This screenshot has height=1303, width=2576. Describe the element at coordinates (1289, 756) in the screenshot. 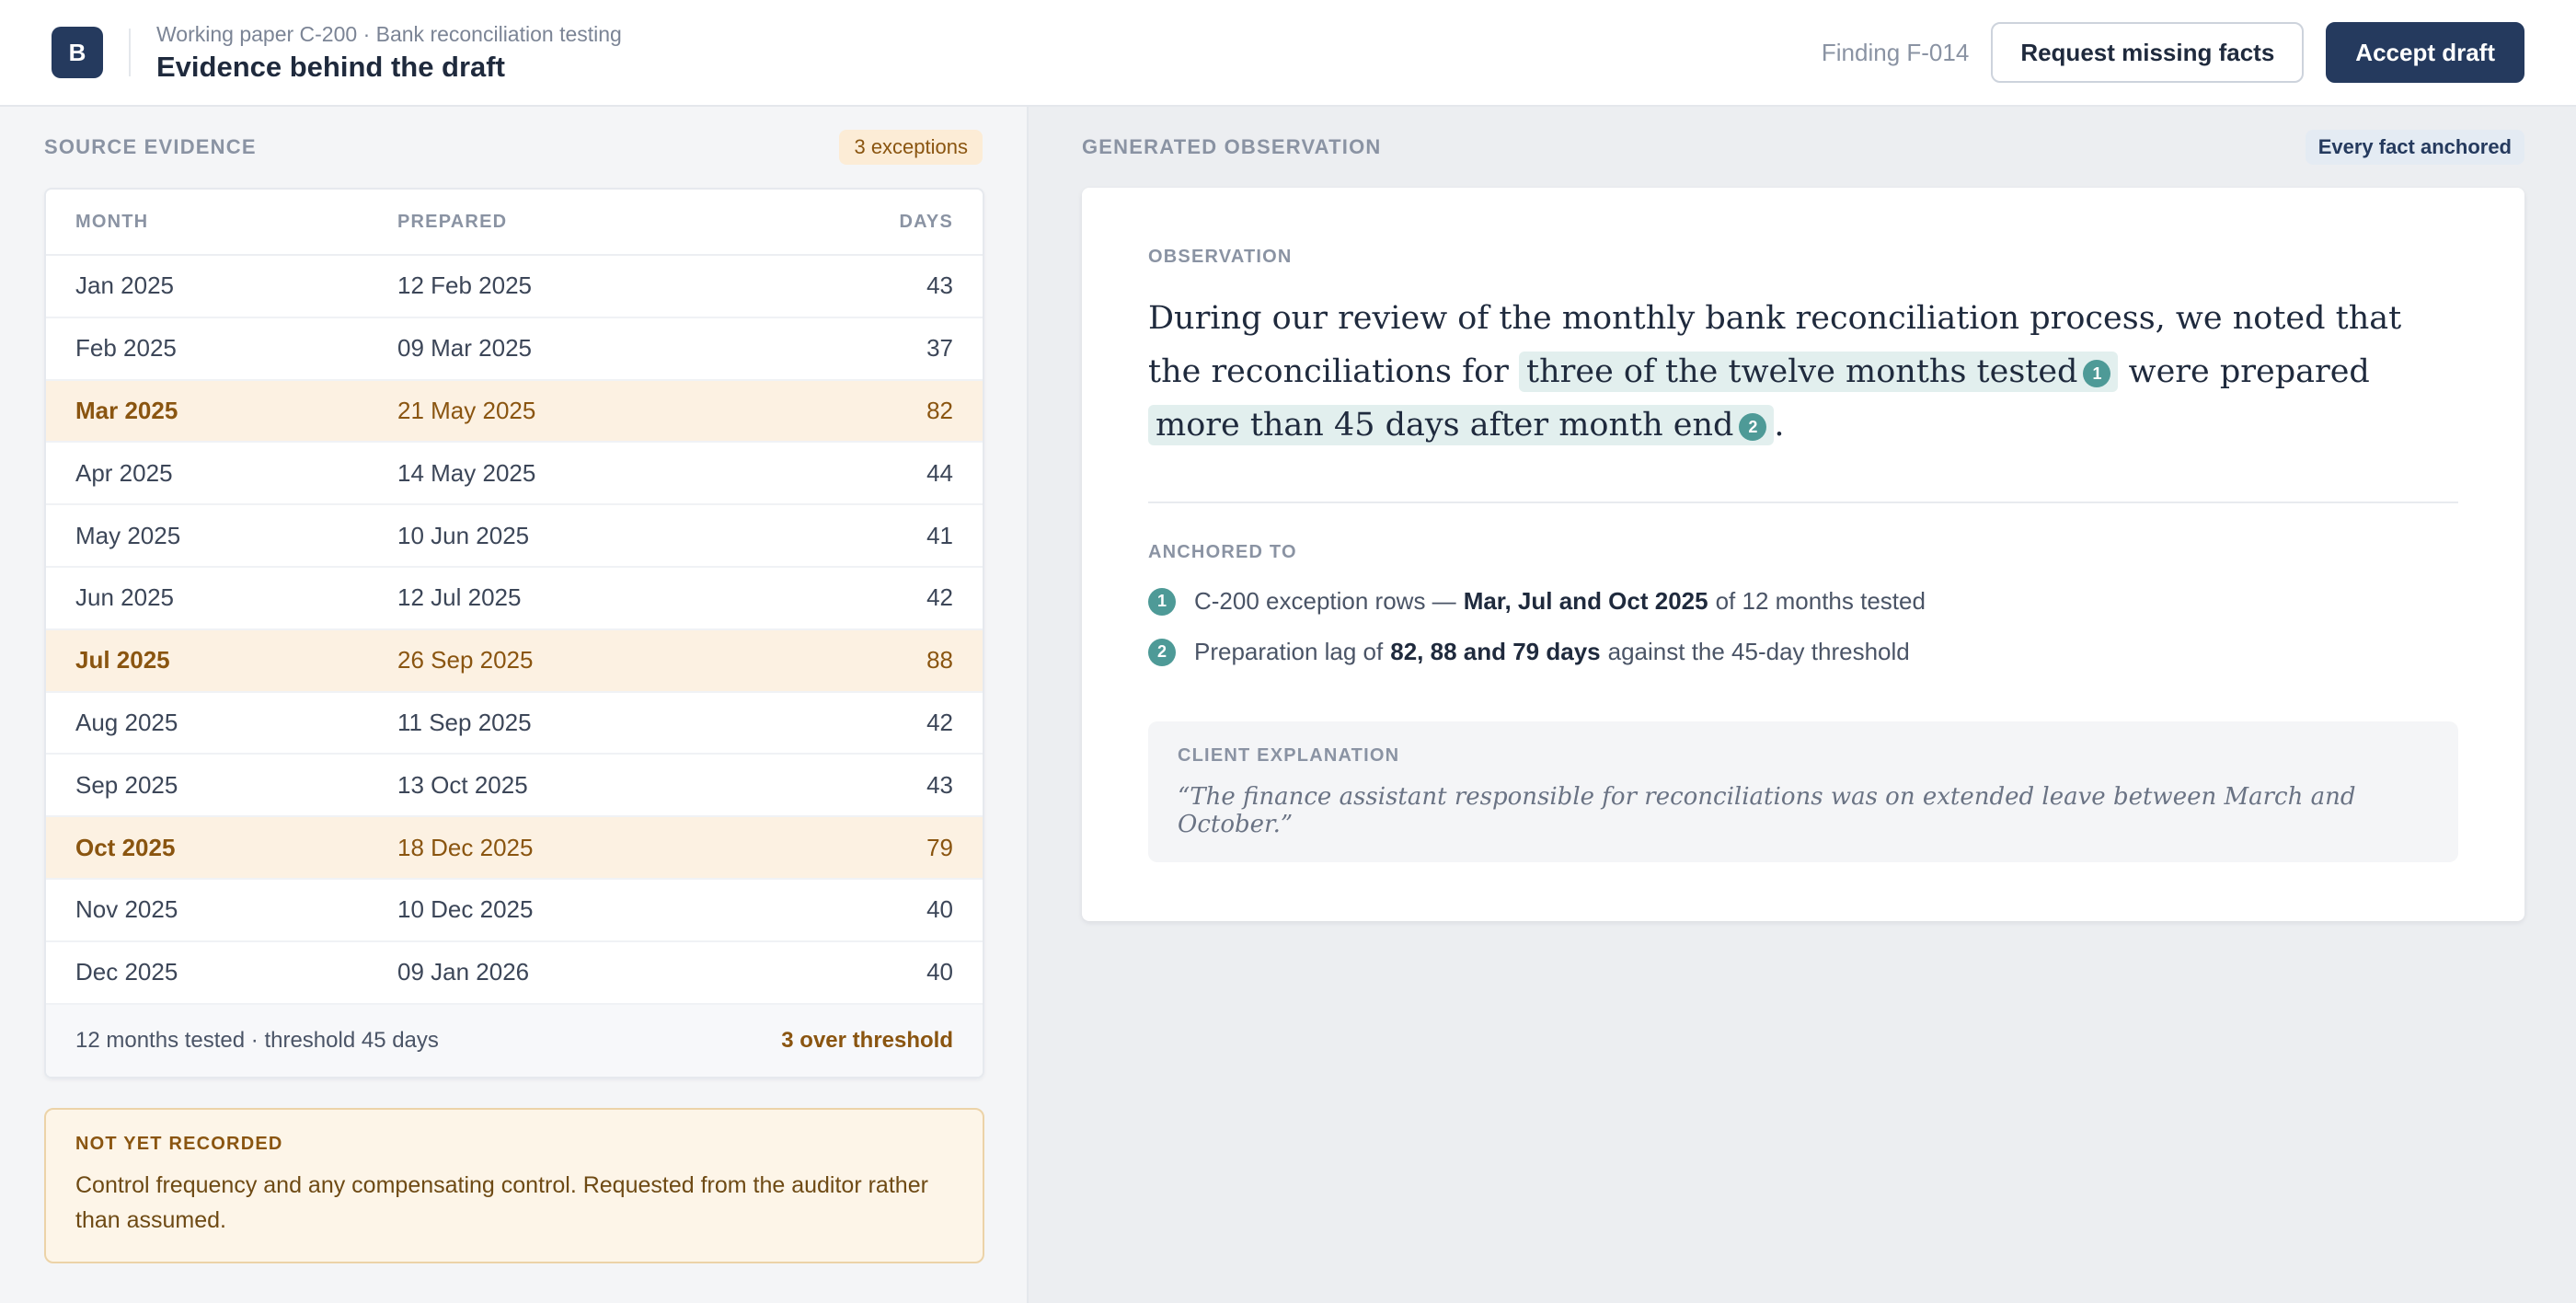

I see `client-explanation-label: CLIENT EXPLANATION` at that location.